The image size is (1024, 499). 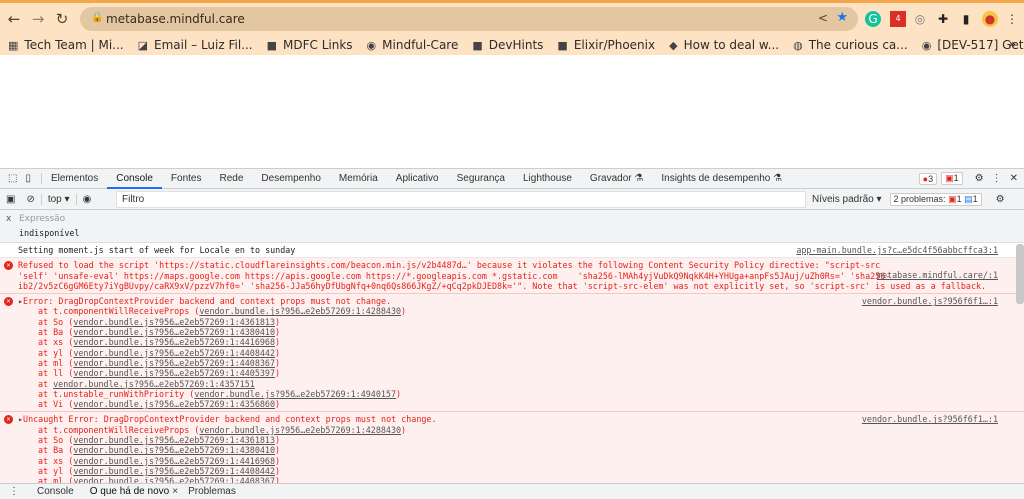 I want to click on error-source-link: metabase.mindful.care/:1, so click(x=937, y=275).